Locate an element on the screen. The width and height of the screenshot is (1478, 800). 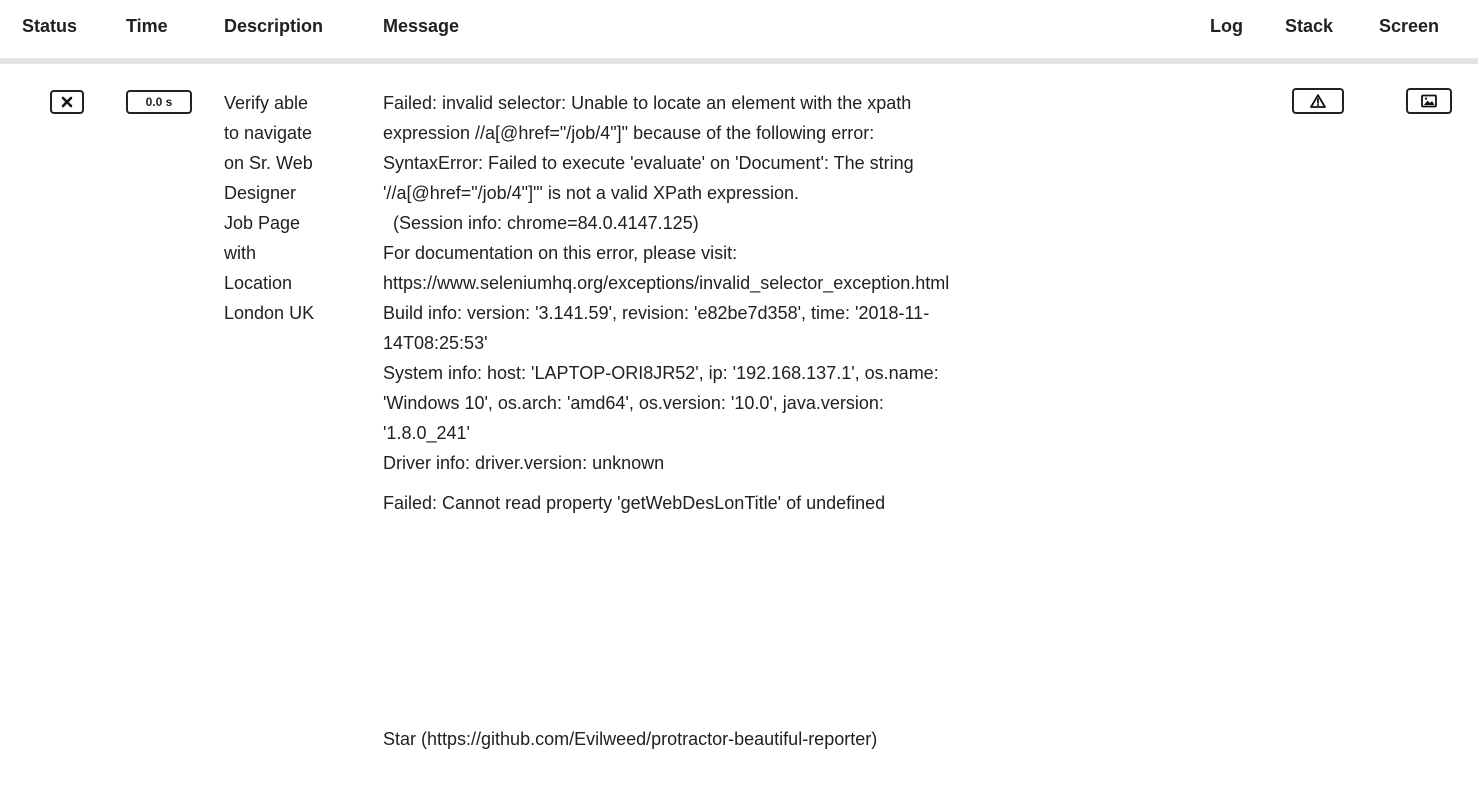
header-description: Description is located at coordinates (274, 26).